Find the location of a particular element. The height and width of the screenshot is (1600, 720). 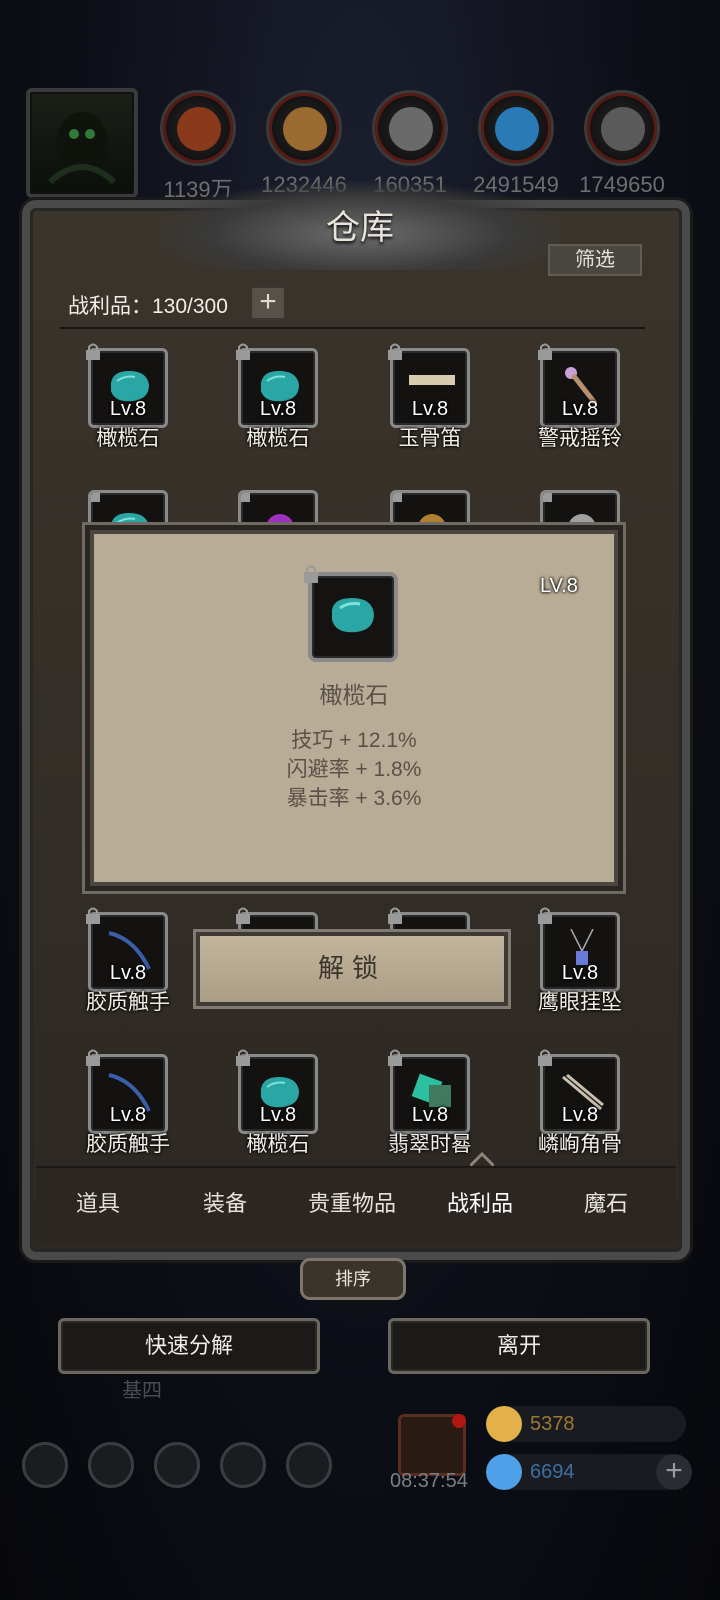

tab-loot: 战利品 is located at coordinates (480, 1202).